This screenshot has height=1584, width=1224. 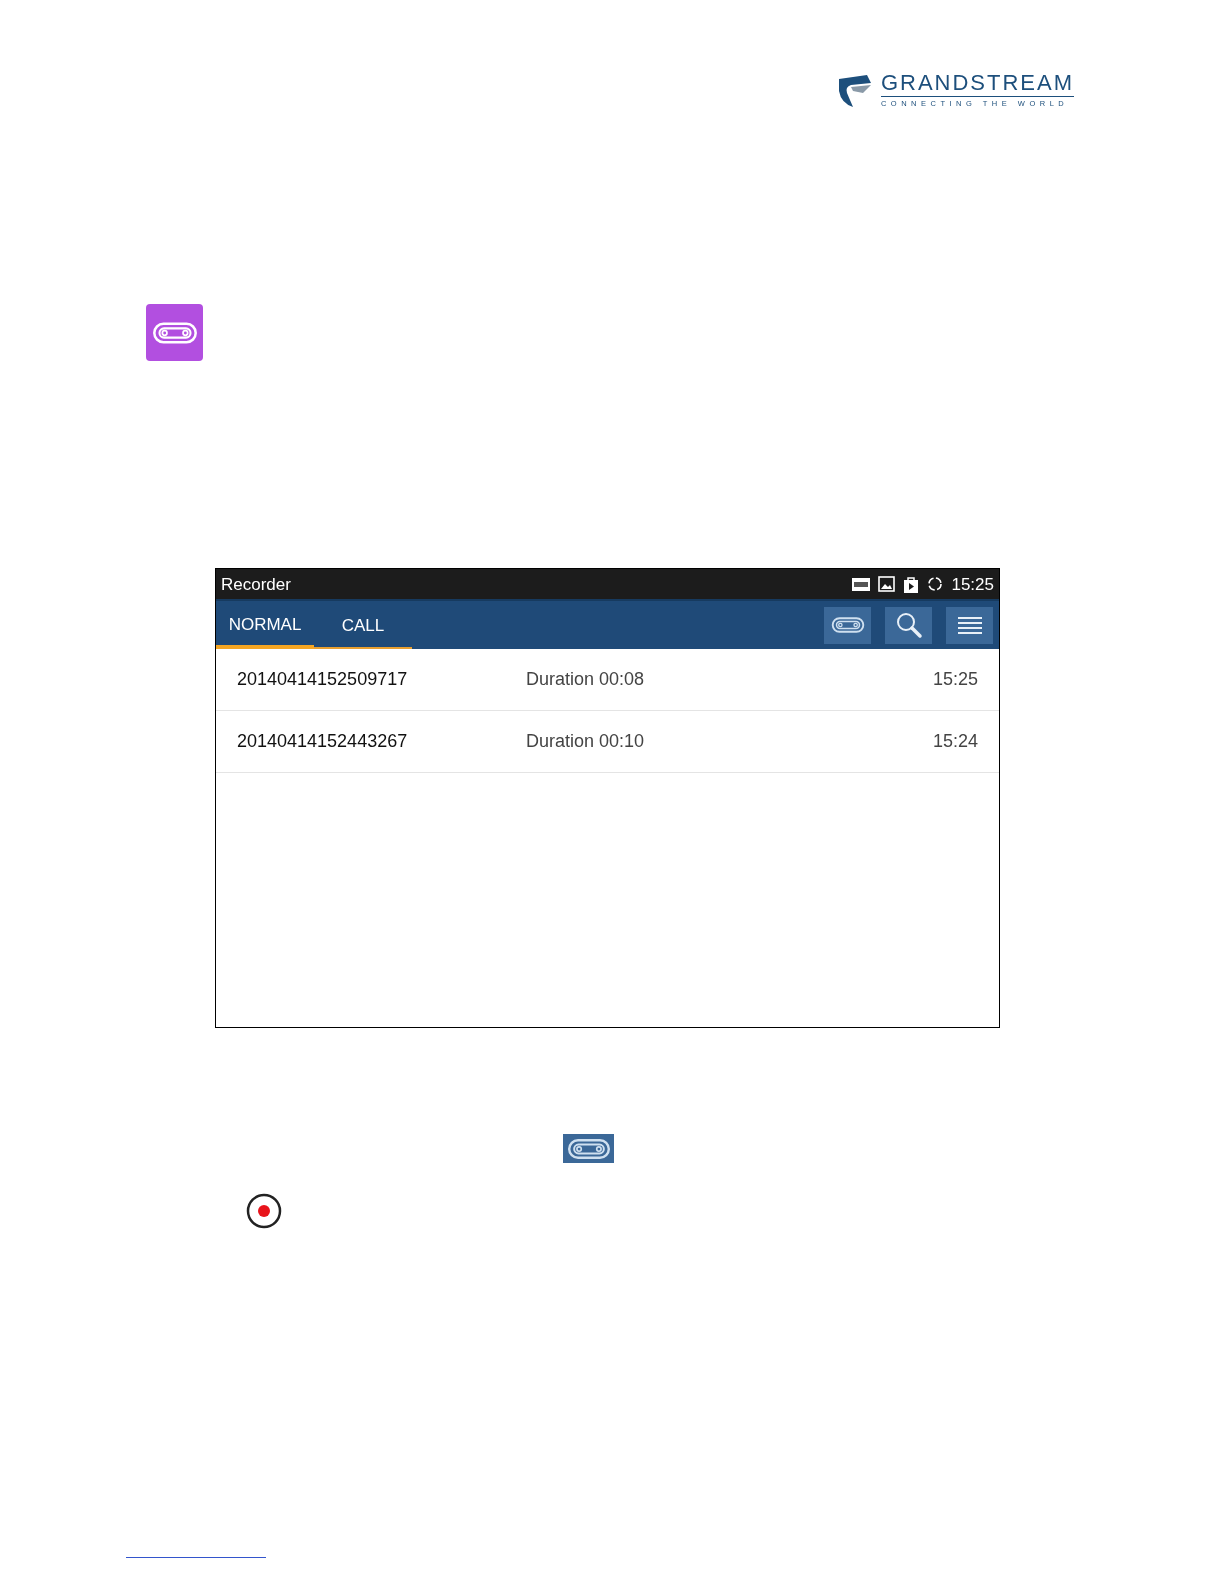 I want to click on record-icon, so click(x=264, y=1211).